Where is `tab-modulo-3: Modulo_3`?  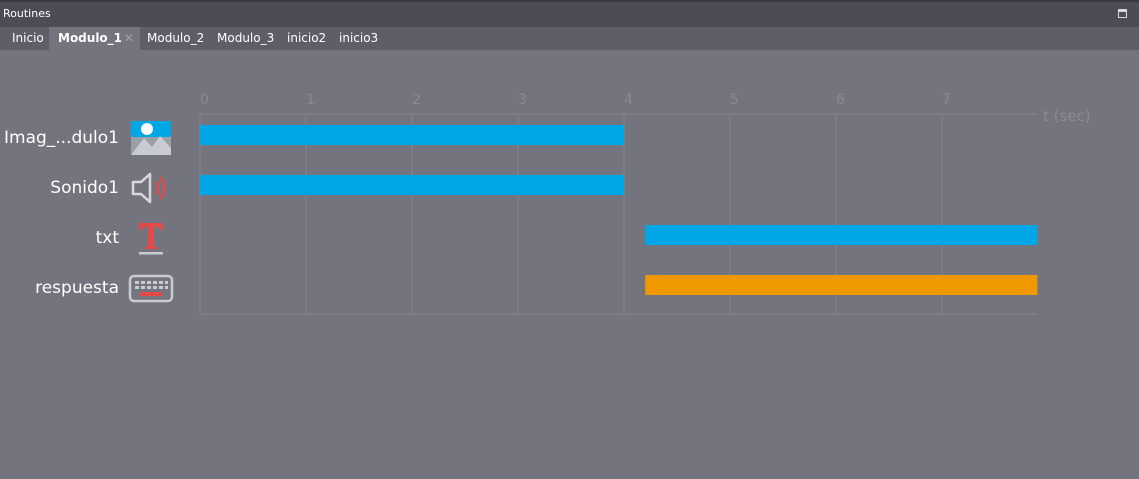 tab-modulo-3: Modulo_3 is located at coordinates (245, 38).